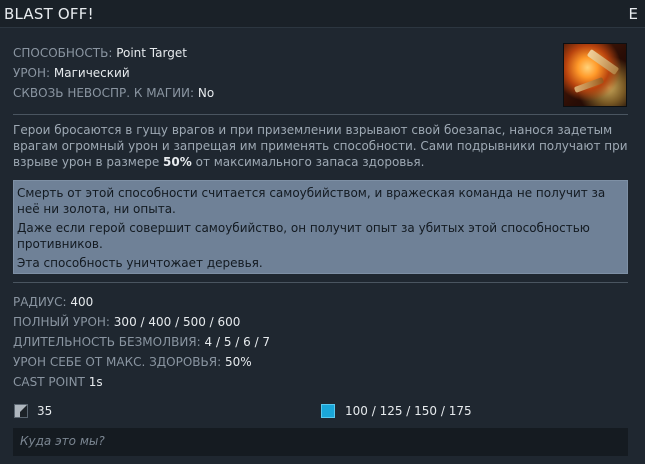 The height and width of the screenshot is (464, 645). Describe the element at coordinates (141, 304) in the screenshot. I see `stat-row-radius: РАДИУС: 400` at that location.